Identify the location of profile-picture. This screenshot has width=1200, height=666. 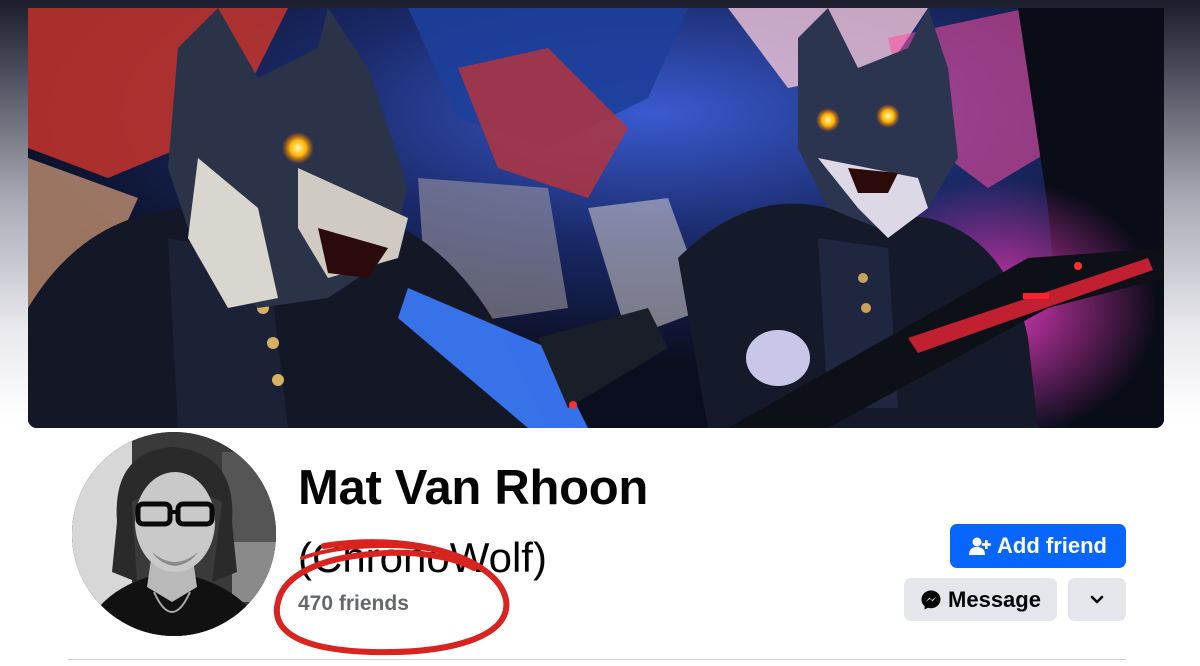
(174, 534).